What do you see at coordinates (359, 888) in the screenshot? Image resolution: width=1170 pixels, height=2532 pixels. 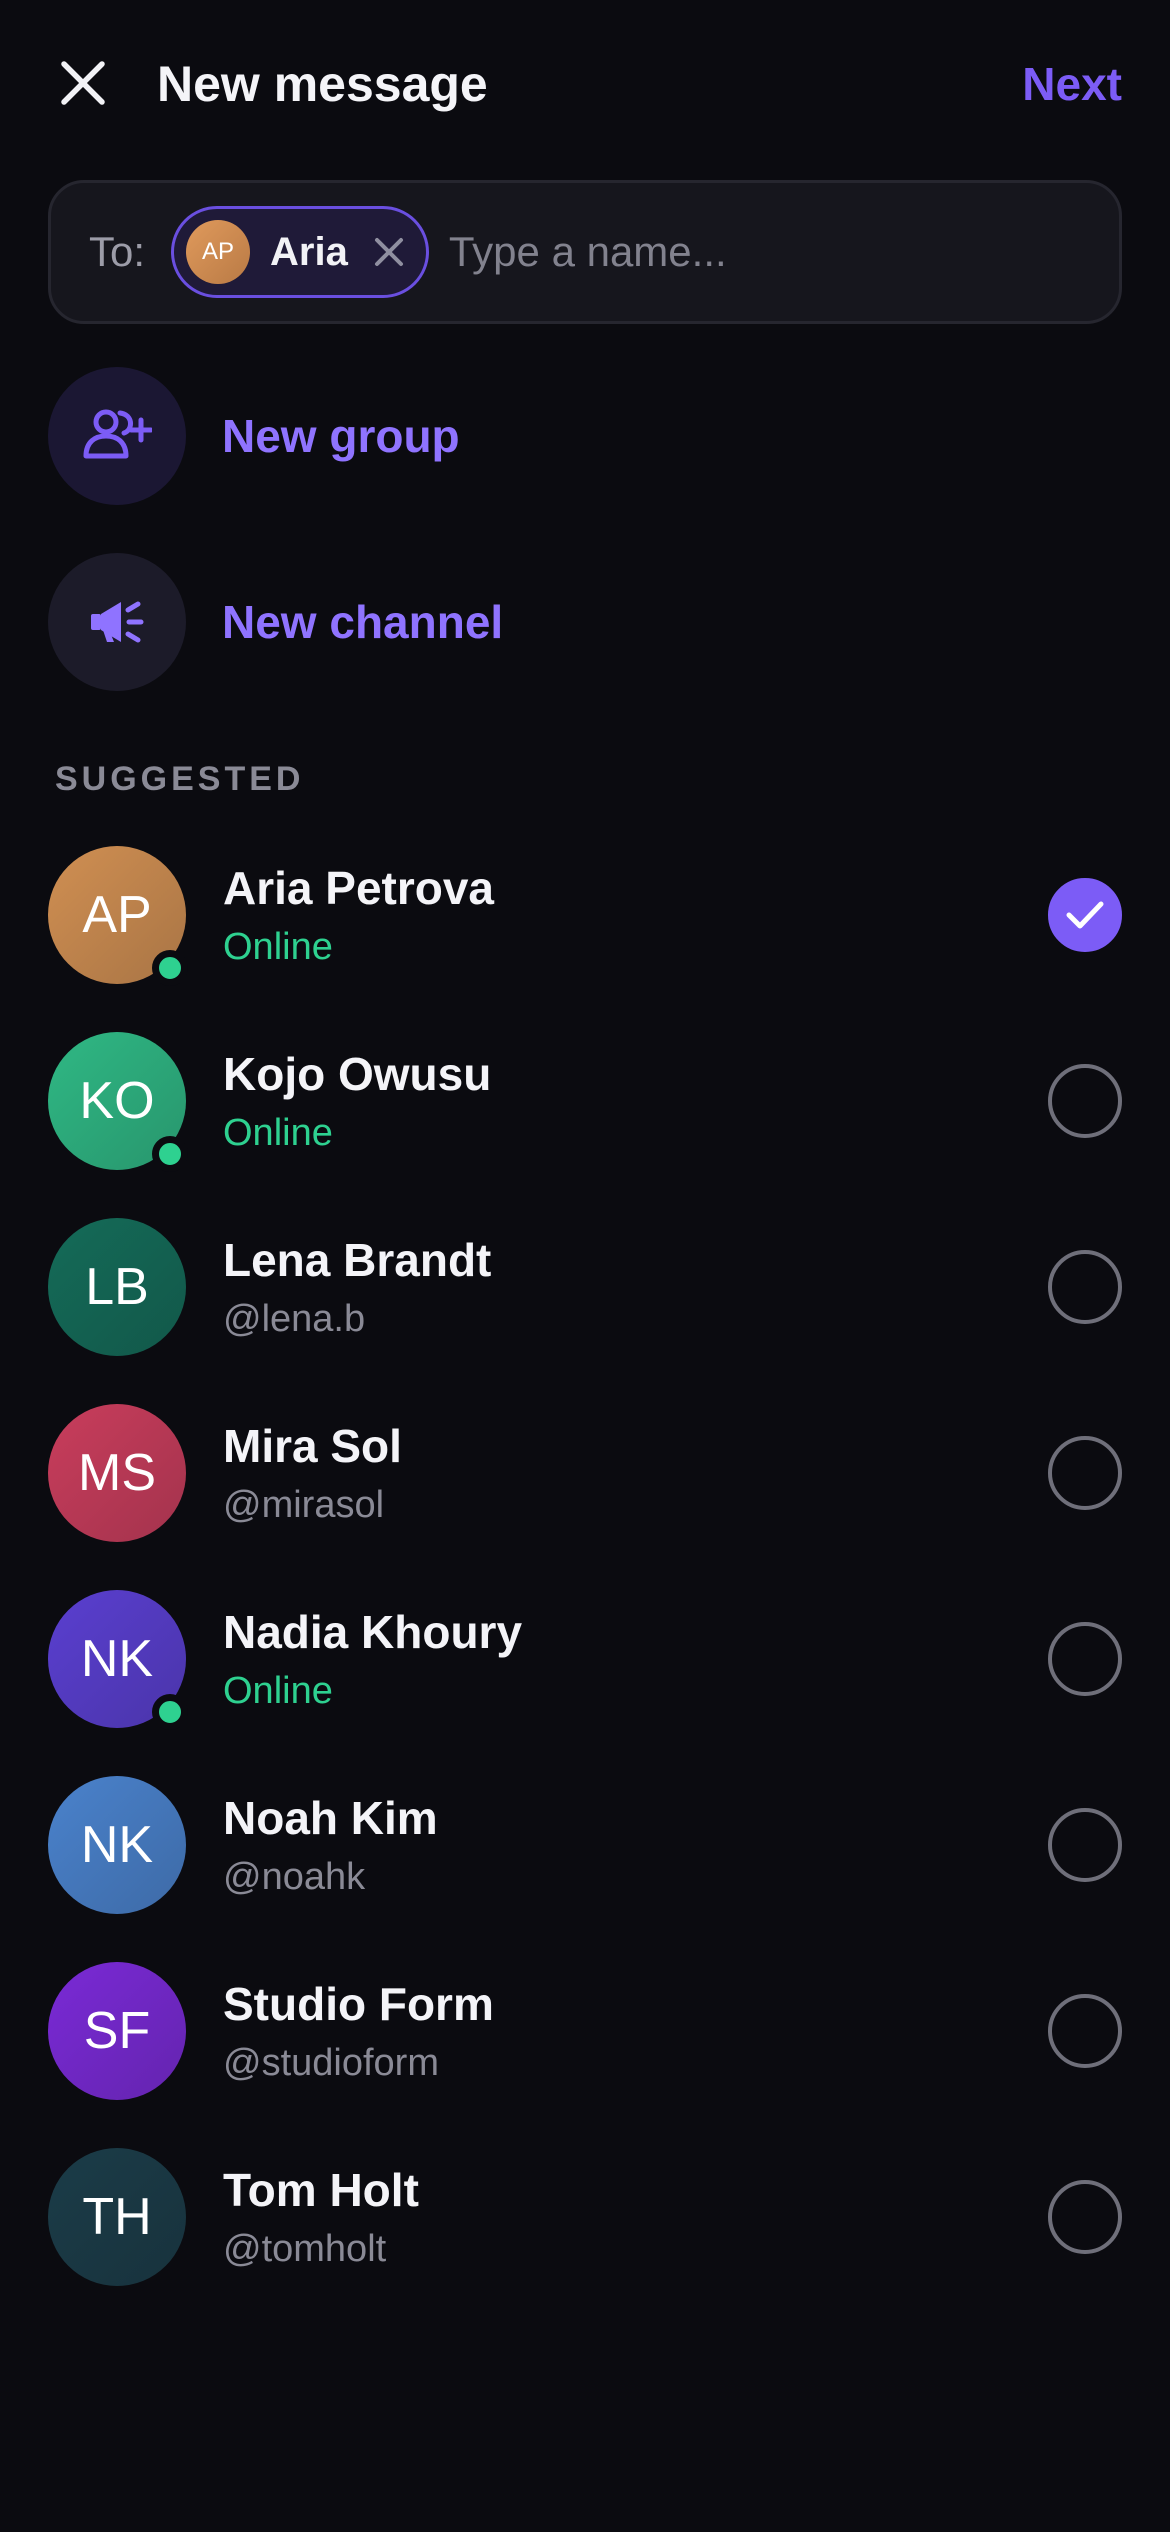 I see `contact-name: Aria Petrova` at bounding box center [359, 888].